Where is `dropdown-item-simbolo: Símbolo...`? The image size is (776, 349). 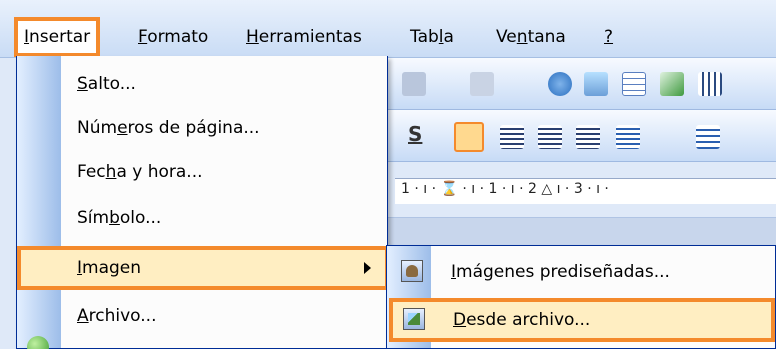
dropdown-item-simbolo: Símbolo... is located at coordinates (111, 218).